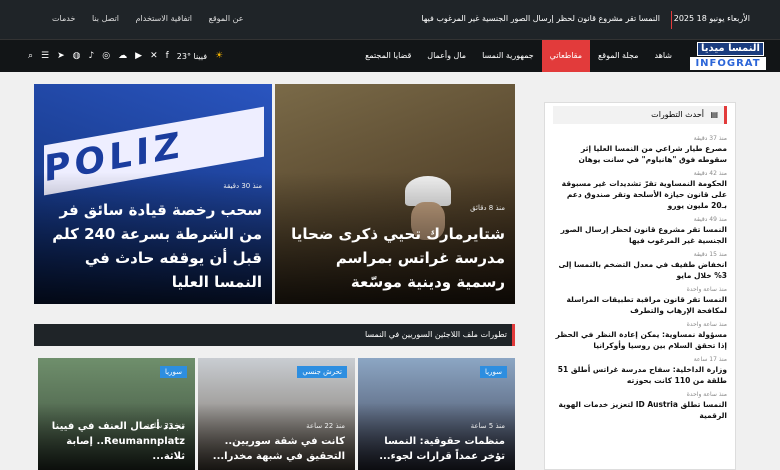 The height and width of the screenshot is (470, 780). I want to click on soundcloud-icon: ☁, so click(122, 56).